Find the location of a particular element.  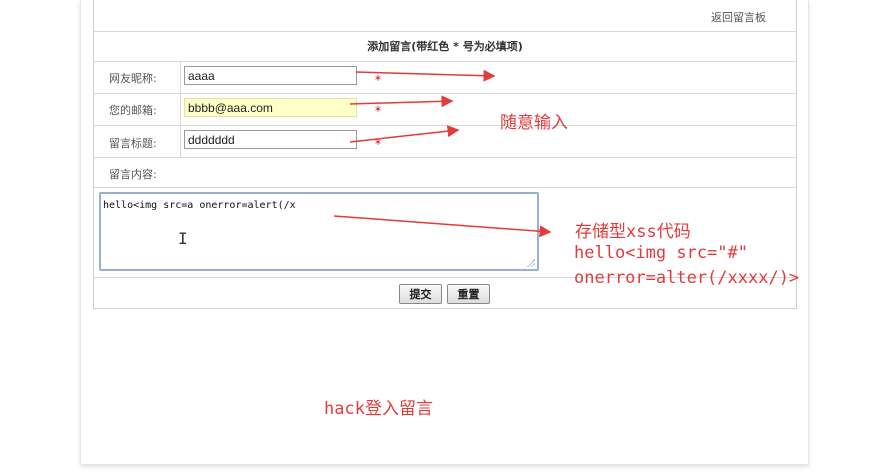

annotation-xss-line2: onerror=alter(/xxxx/)> is located at coordinates (687, 278).